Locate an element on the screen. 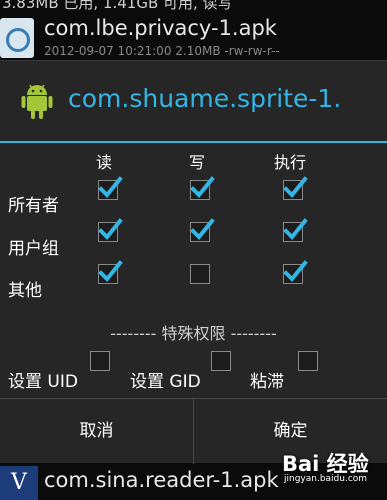 Image resolution: width=387 pixels, height=500 pixels. row-group-label: 用户组 is located at coordinates (33, 249).